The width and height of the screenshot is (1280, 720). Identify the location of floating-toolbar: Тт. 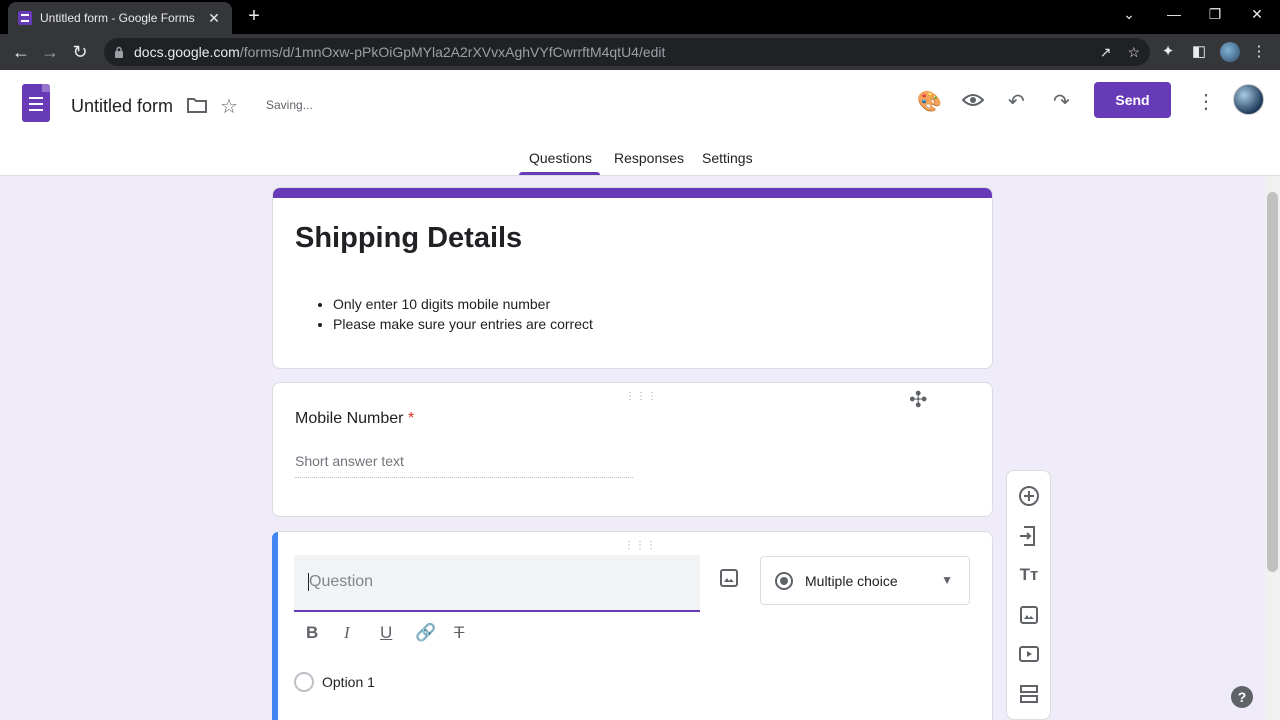
(1028, 595).